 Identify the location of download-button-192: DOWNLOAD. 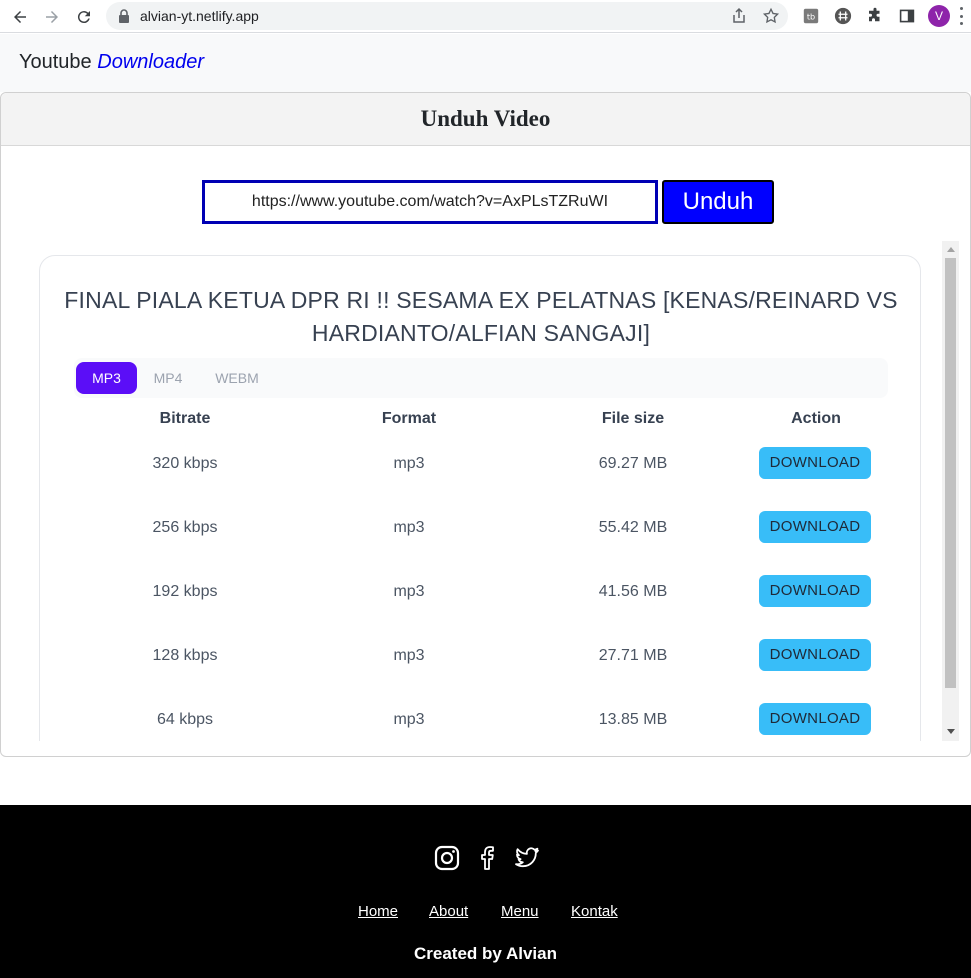
(815, 591).